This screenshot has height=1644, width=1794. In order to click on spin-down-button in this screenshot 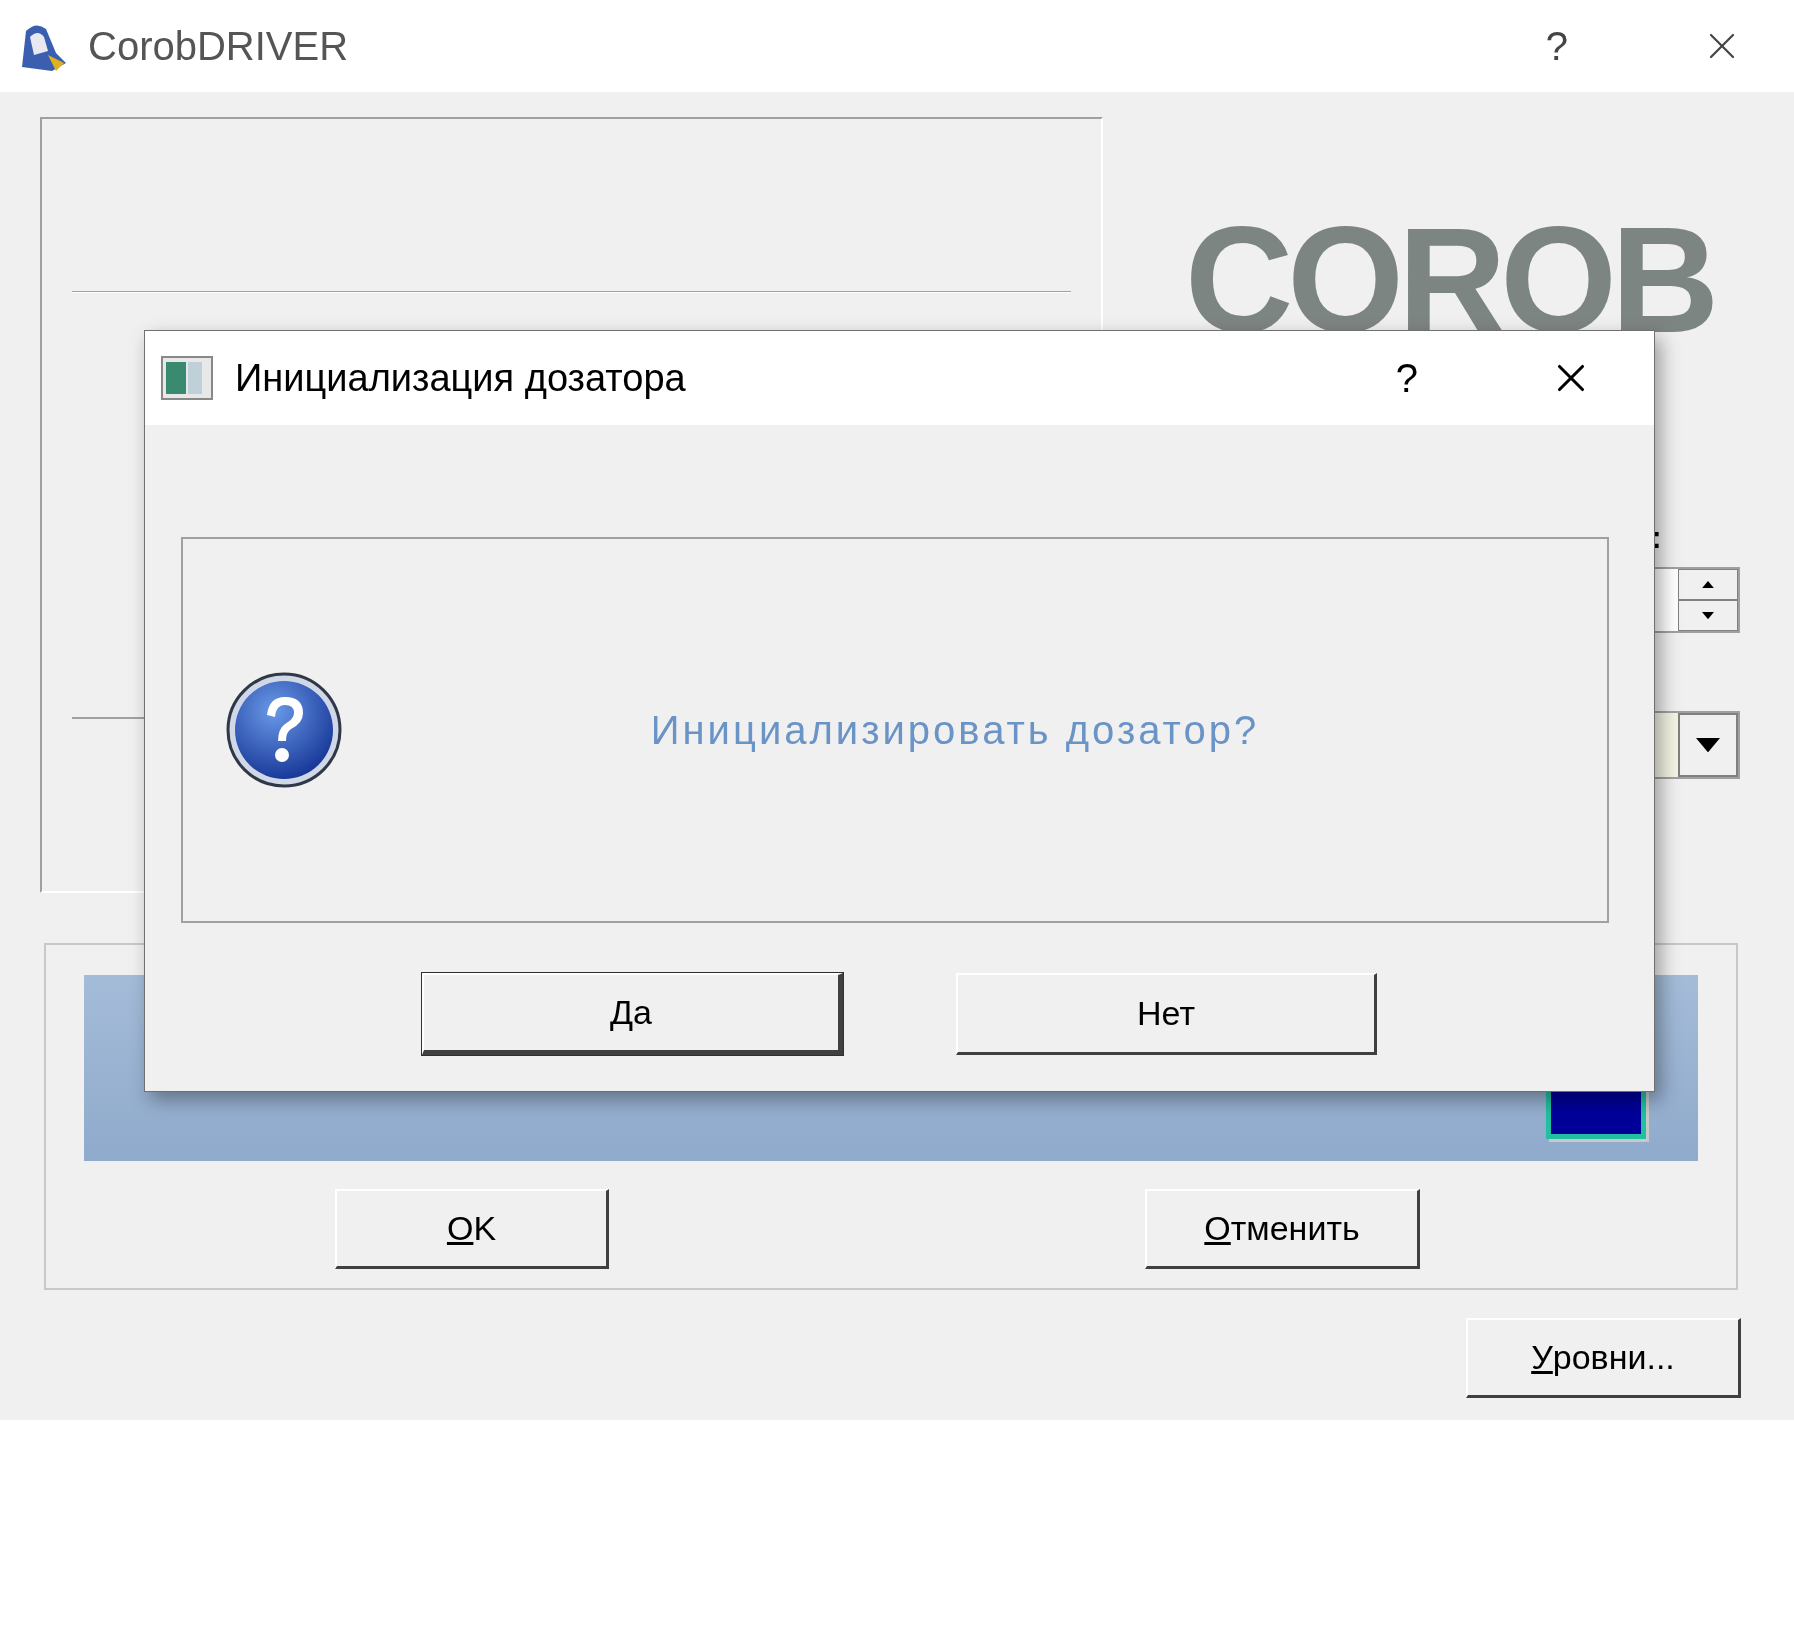, I will do `click(1708, 615)`.